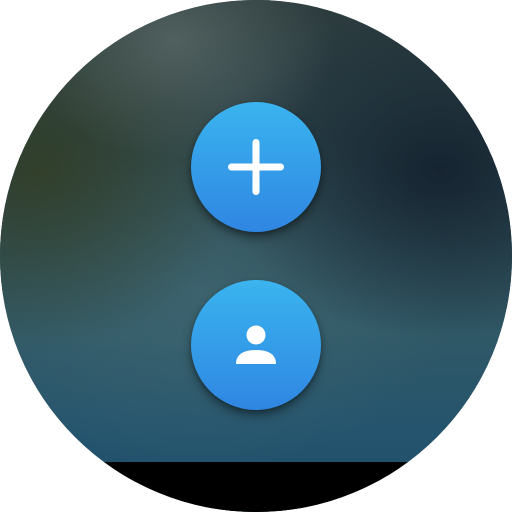 Image resolution: width=512 pixels, height=512 pixels. I want to click on contact-button, so click(256, 345).